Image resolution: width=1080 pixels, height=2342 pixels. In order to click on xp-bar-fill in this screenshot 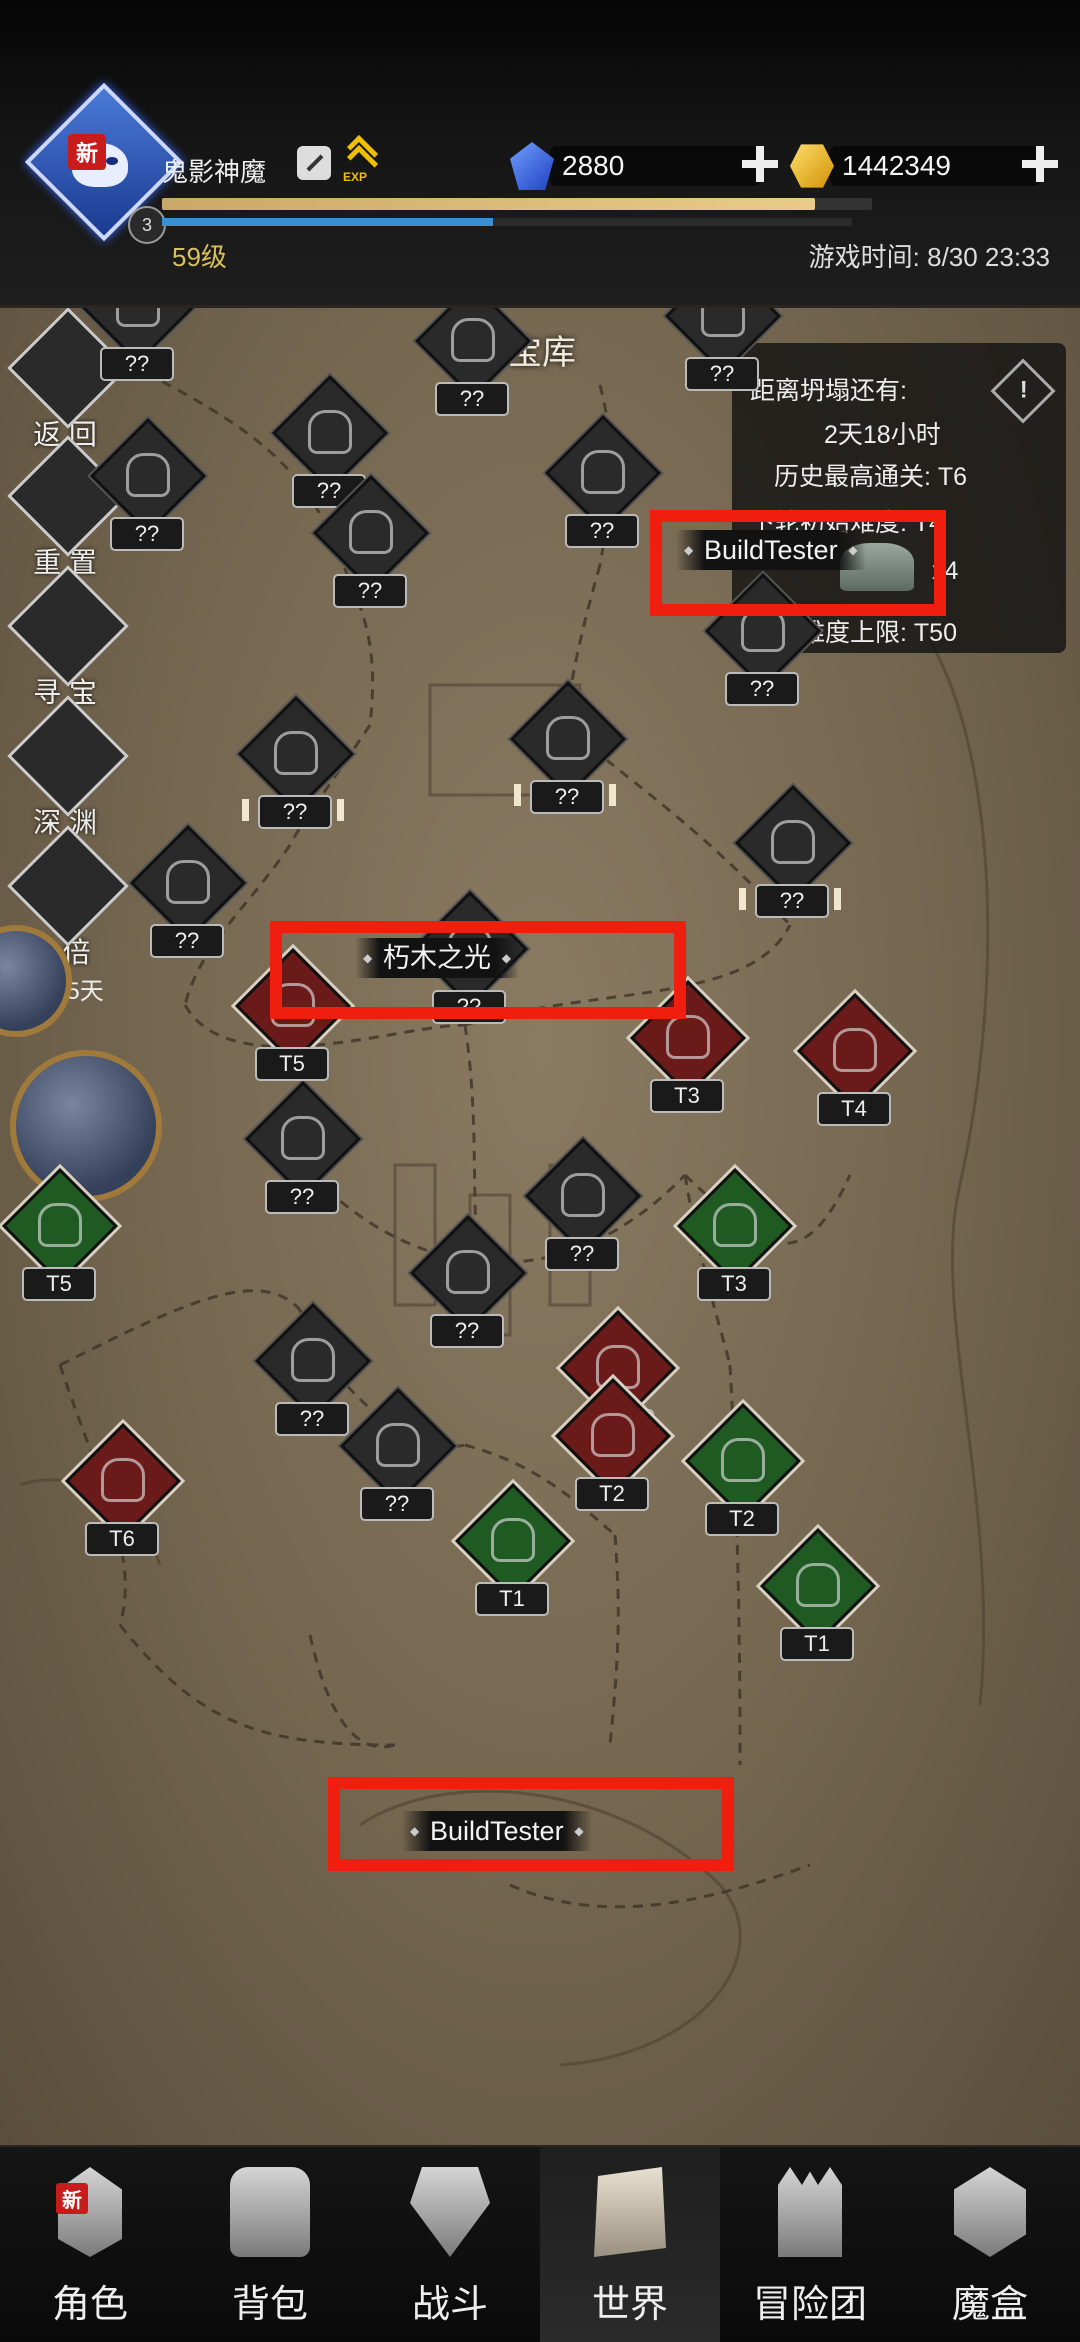, I will do `click(489, 204)`.